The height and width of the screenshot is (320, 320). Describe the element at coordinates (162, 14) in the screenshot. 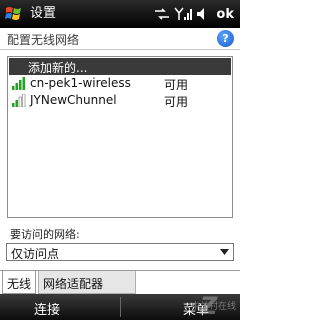

I see `connectivity-icon` at that location.